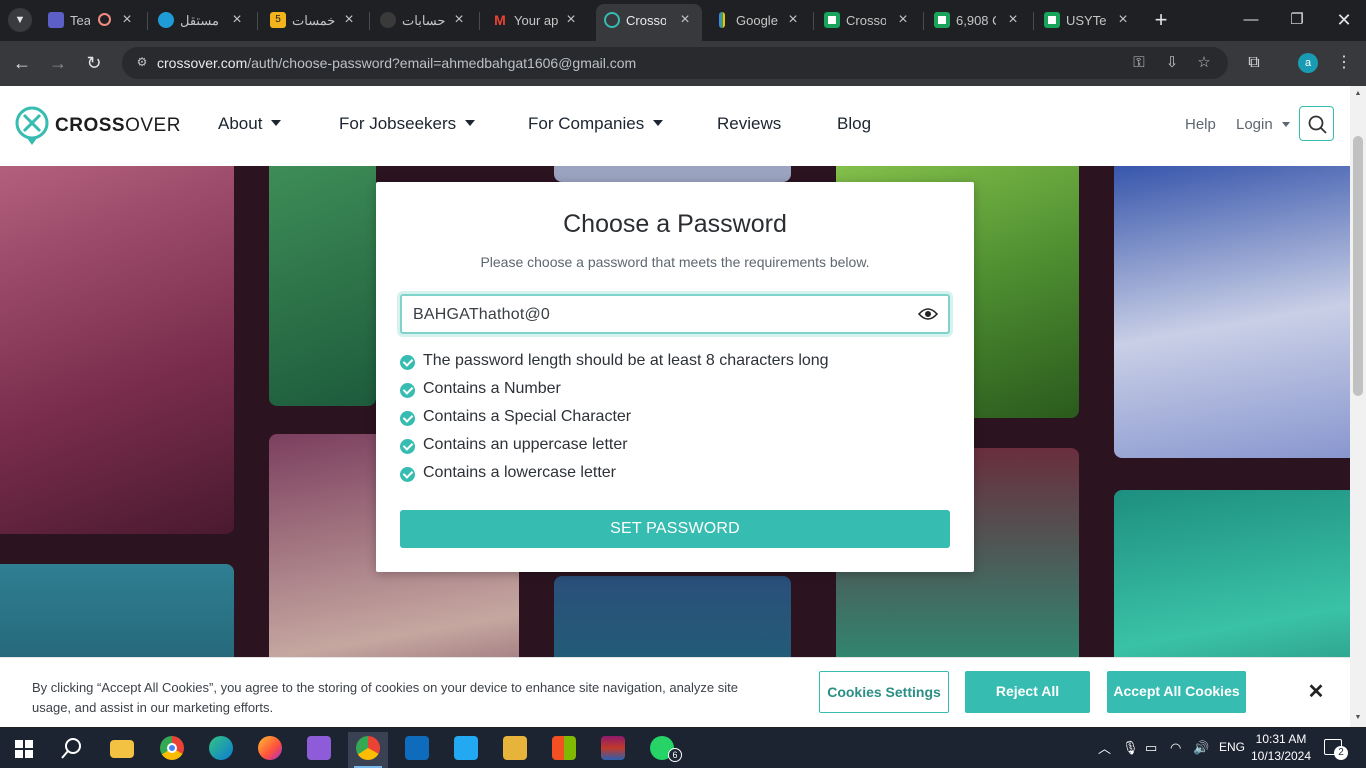 The image size is (1366, 768). I want to click on nav-companies: For Companies, so click(596, 124).